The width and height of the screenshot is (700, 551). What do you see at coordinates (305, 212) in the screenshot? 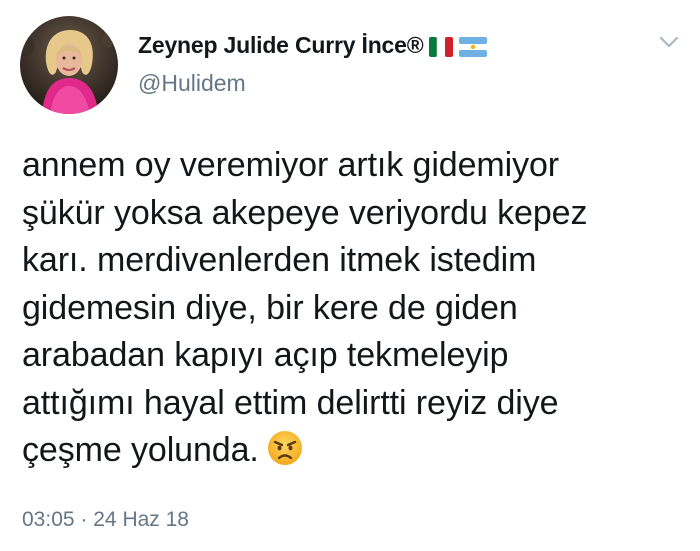
I see `tweet-text-line: şükür yoksa akepeye veriyordu kepez` at bounding box center [305, 212].